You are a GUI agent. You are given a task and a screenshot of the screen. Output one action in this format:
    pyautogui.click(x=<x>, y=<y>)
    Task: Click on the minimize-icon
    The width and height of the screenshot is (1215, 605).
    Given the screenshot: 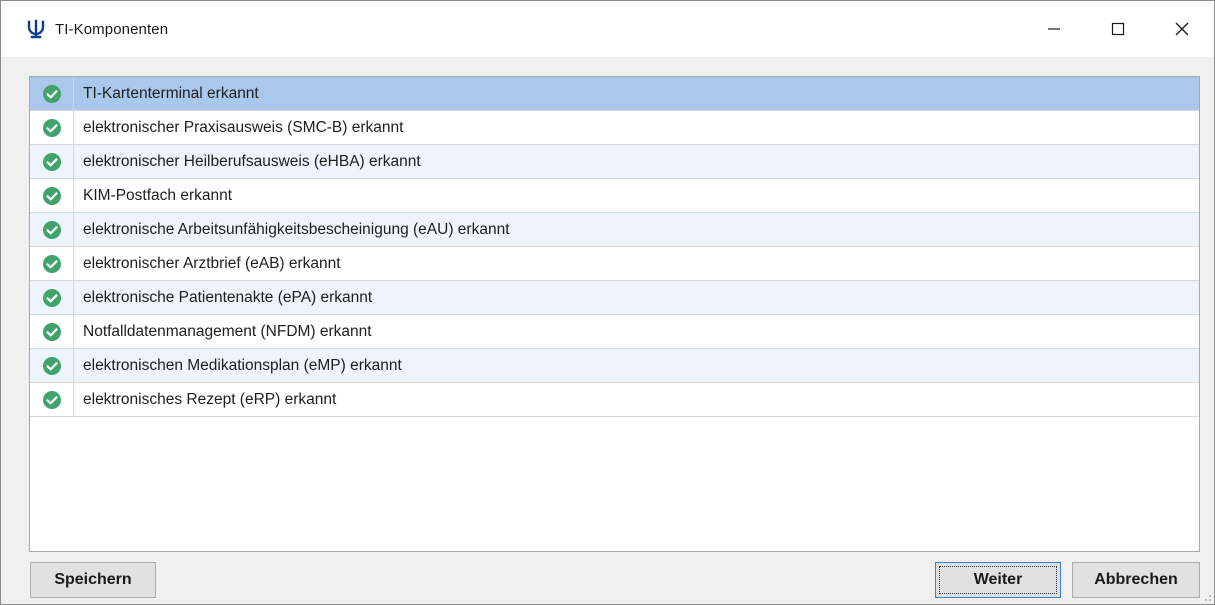 What is the action you would take?
    pyautogui.click(x=1054, y=29)
    